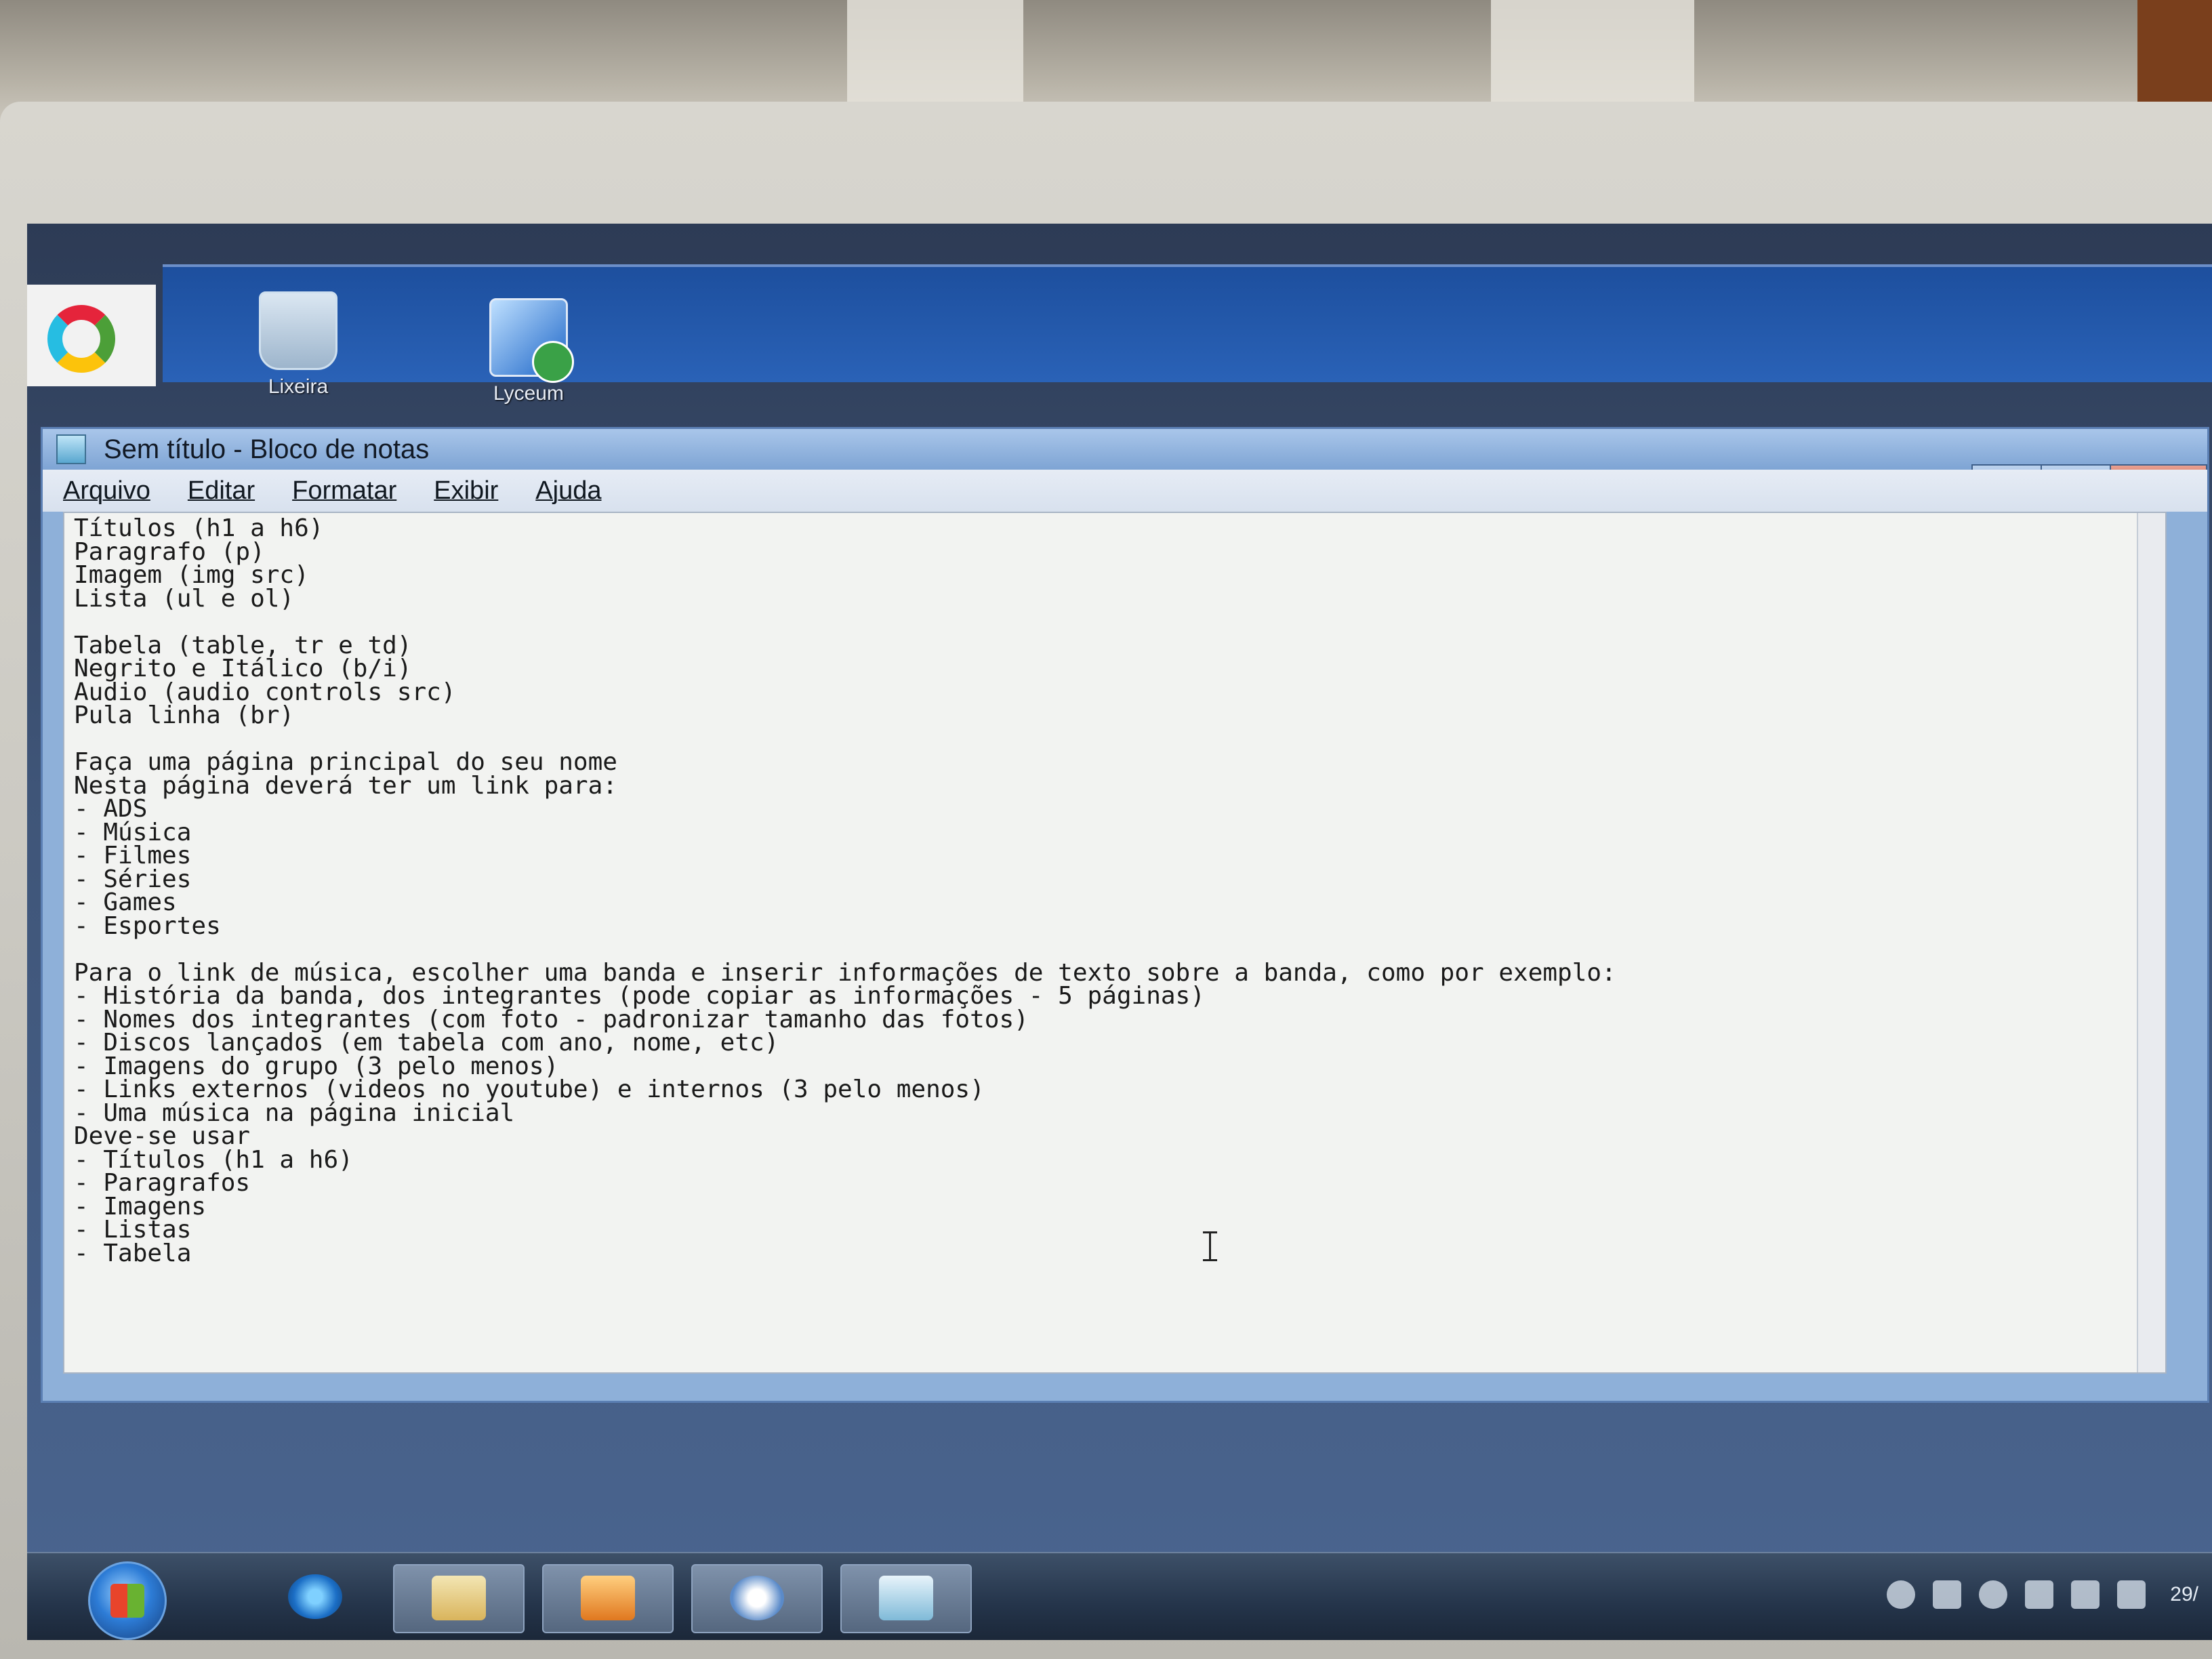 This screenshot has height=1659, width=2212. What do you see at coordinates (1993, 1594) in the screenshot?
I see `user-icon` at bounding box center [1993, 1594].